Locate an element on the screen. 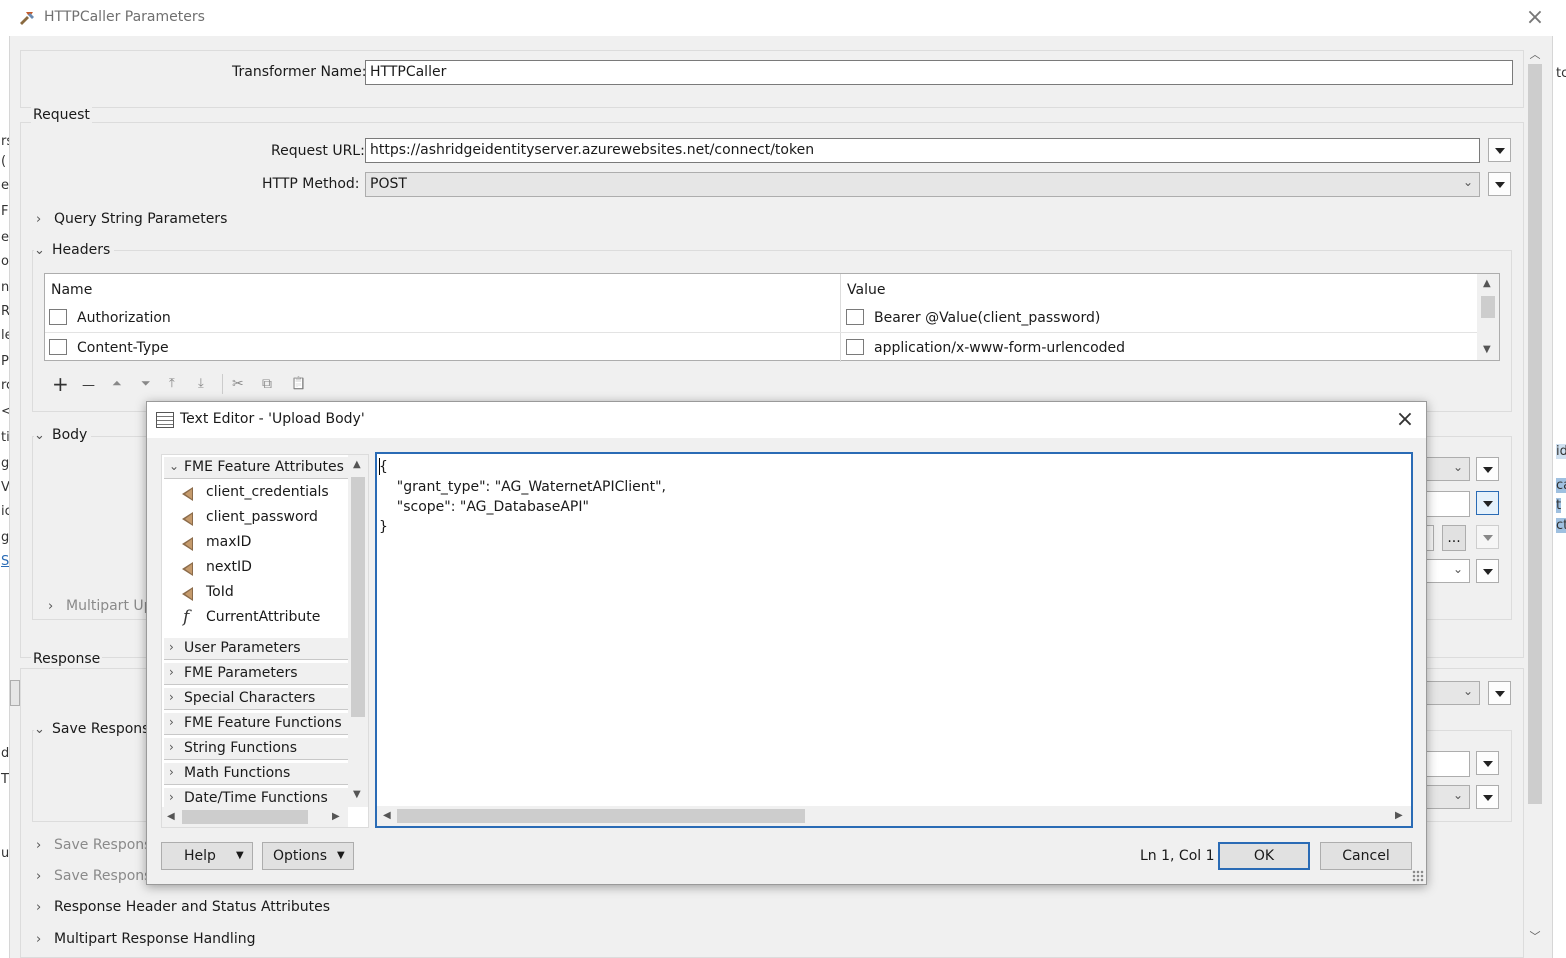 This screenshot has height=958, width=1566. add-row-icon: + is located at coordinates (60, 384).